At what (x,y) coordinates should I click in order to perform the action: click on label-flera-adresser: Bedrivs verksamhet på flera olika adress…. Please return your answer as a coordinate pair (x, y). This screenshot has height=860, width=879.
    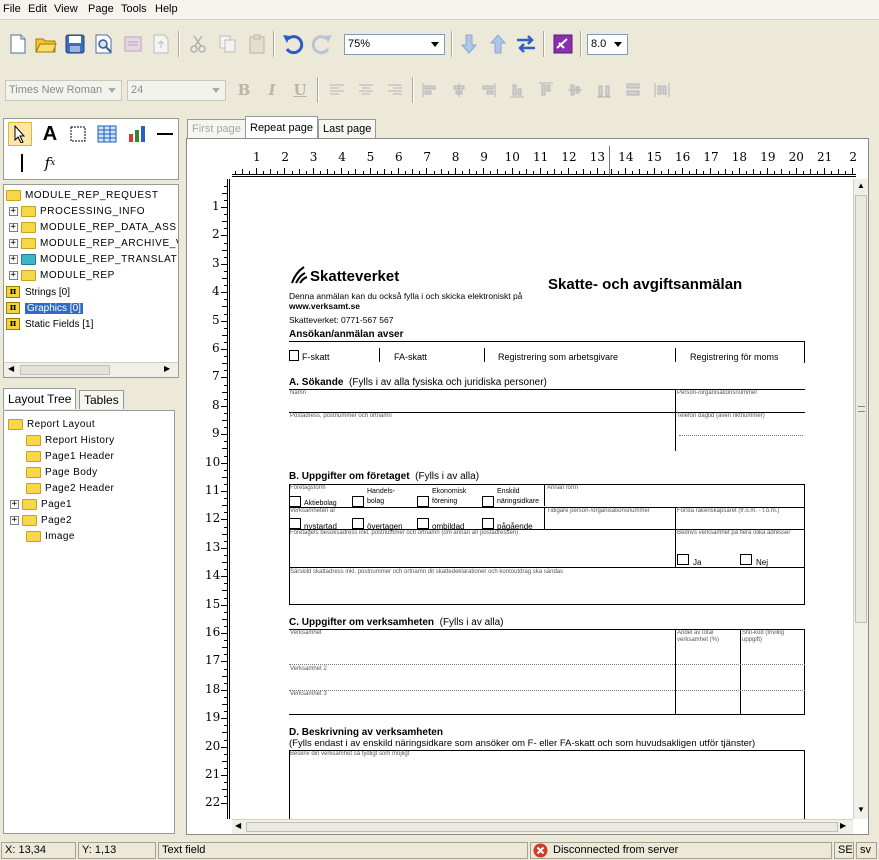
    Looking at the image, I should click on (734, 533).